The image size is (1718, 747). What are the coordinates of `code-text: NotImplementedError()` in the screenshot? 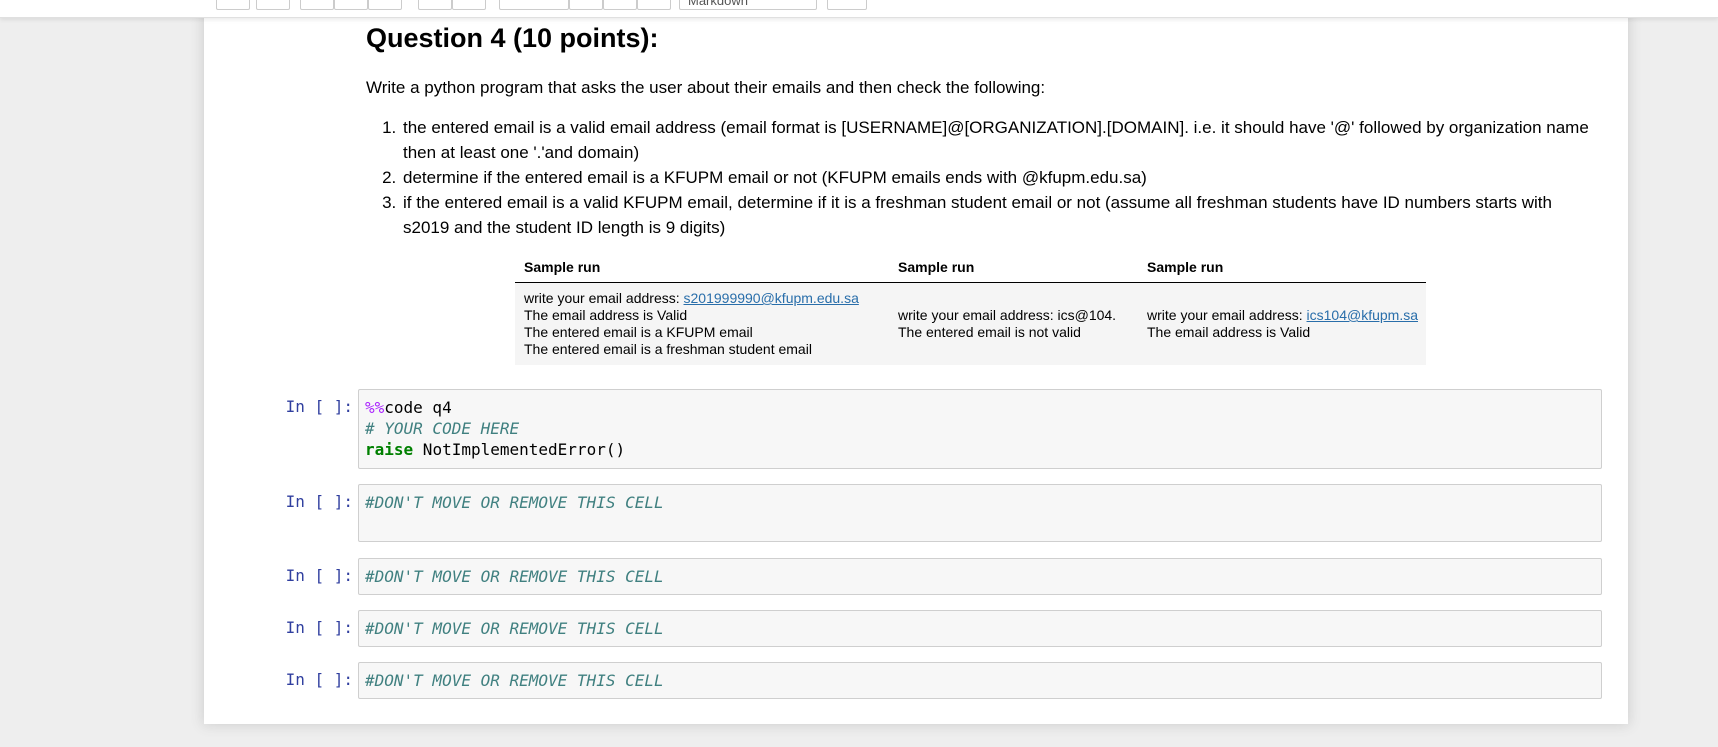 It's located at (519, 449).